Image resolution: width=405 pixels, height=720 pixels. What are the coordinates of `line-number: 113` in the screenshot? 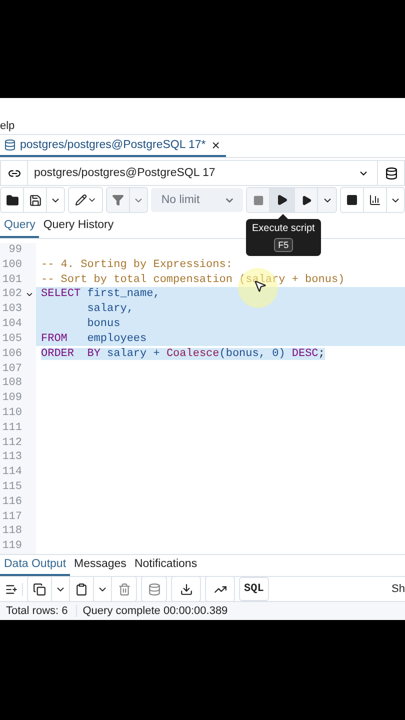 It's located at (12, 457).